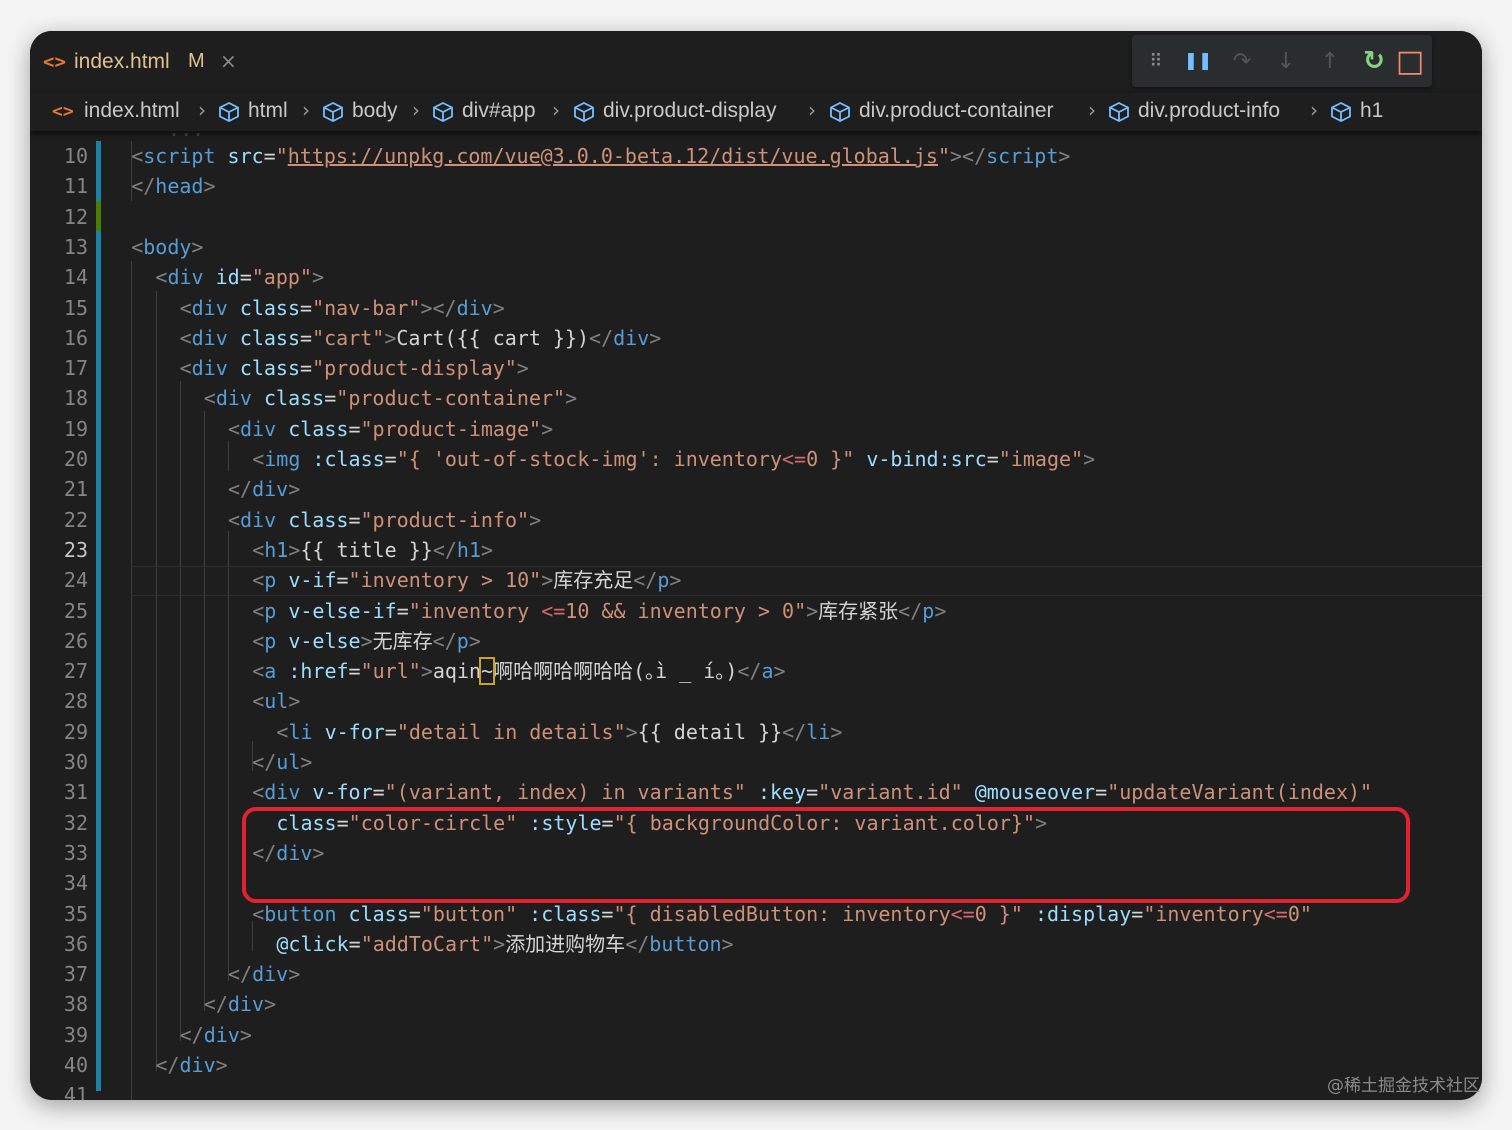 The image size is (1512, 1130). What do you see at coordinates (132, 112) in the screenshot?
I see `breadcrumb-item-index-html: index.html` at bounding box center [132, 112].